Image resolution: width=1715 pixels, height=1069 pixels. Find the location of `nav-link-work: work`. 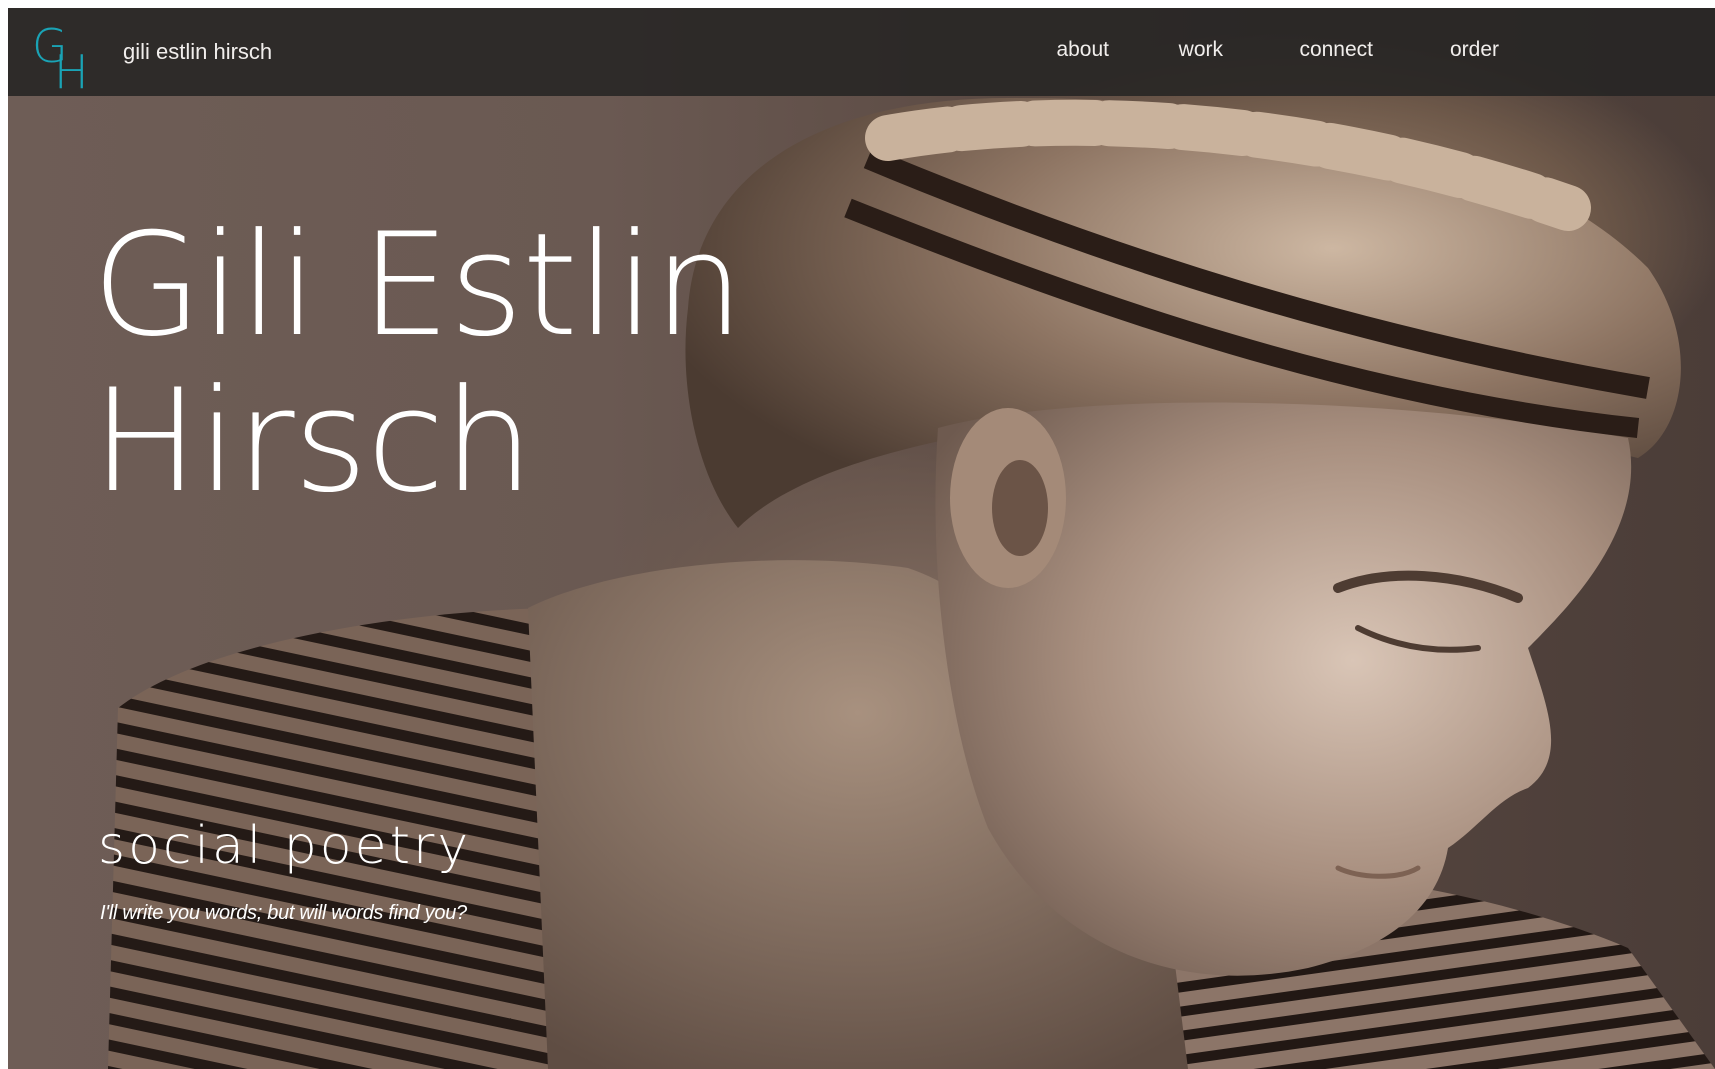

nav-link-work: work is located at coordinates (1201, 50).